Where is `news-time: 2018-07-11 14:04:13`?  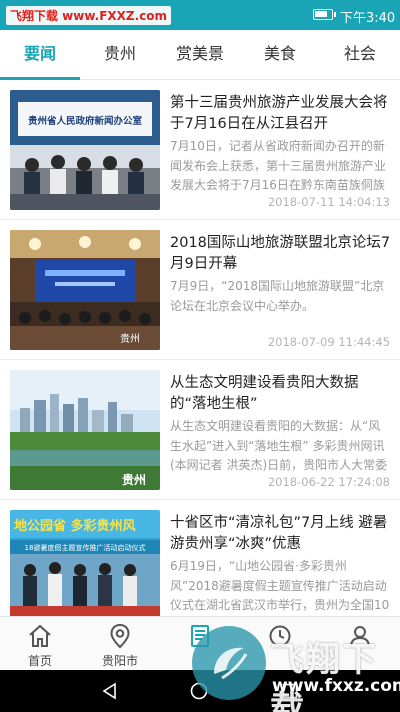
news-time: 2018-07-11 14:04:13 is located at coordinates (328, 202).